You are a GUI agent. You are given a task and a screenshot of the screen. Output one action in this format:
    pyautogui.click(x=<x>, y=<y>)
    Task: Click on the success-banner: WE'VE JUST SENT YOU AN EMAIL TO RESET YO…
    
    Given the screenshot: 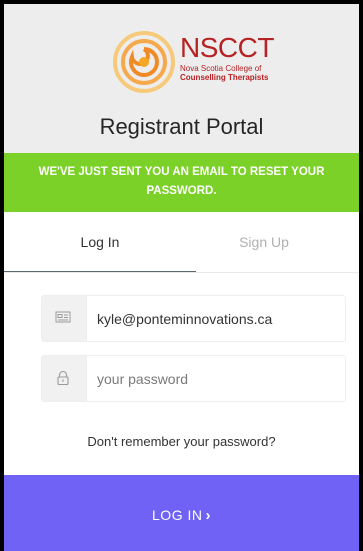 What is the action you would take?
    pyautogui.click(x=181, y=182)
    